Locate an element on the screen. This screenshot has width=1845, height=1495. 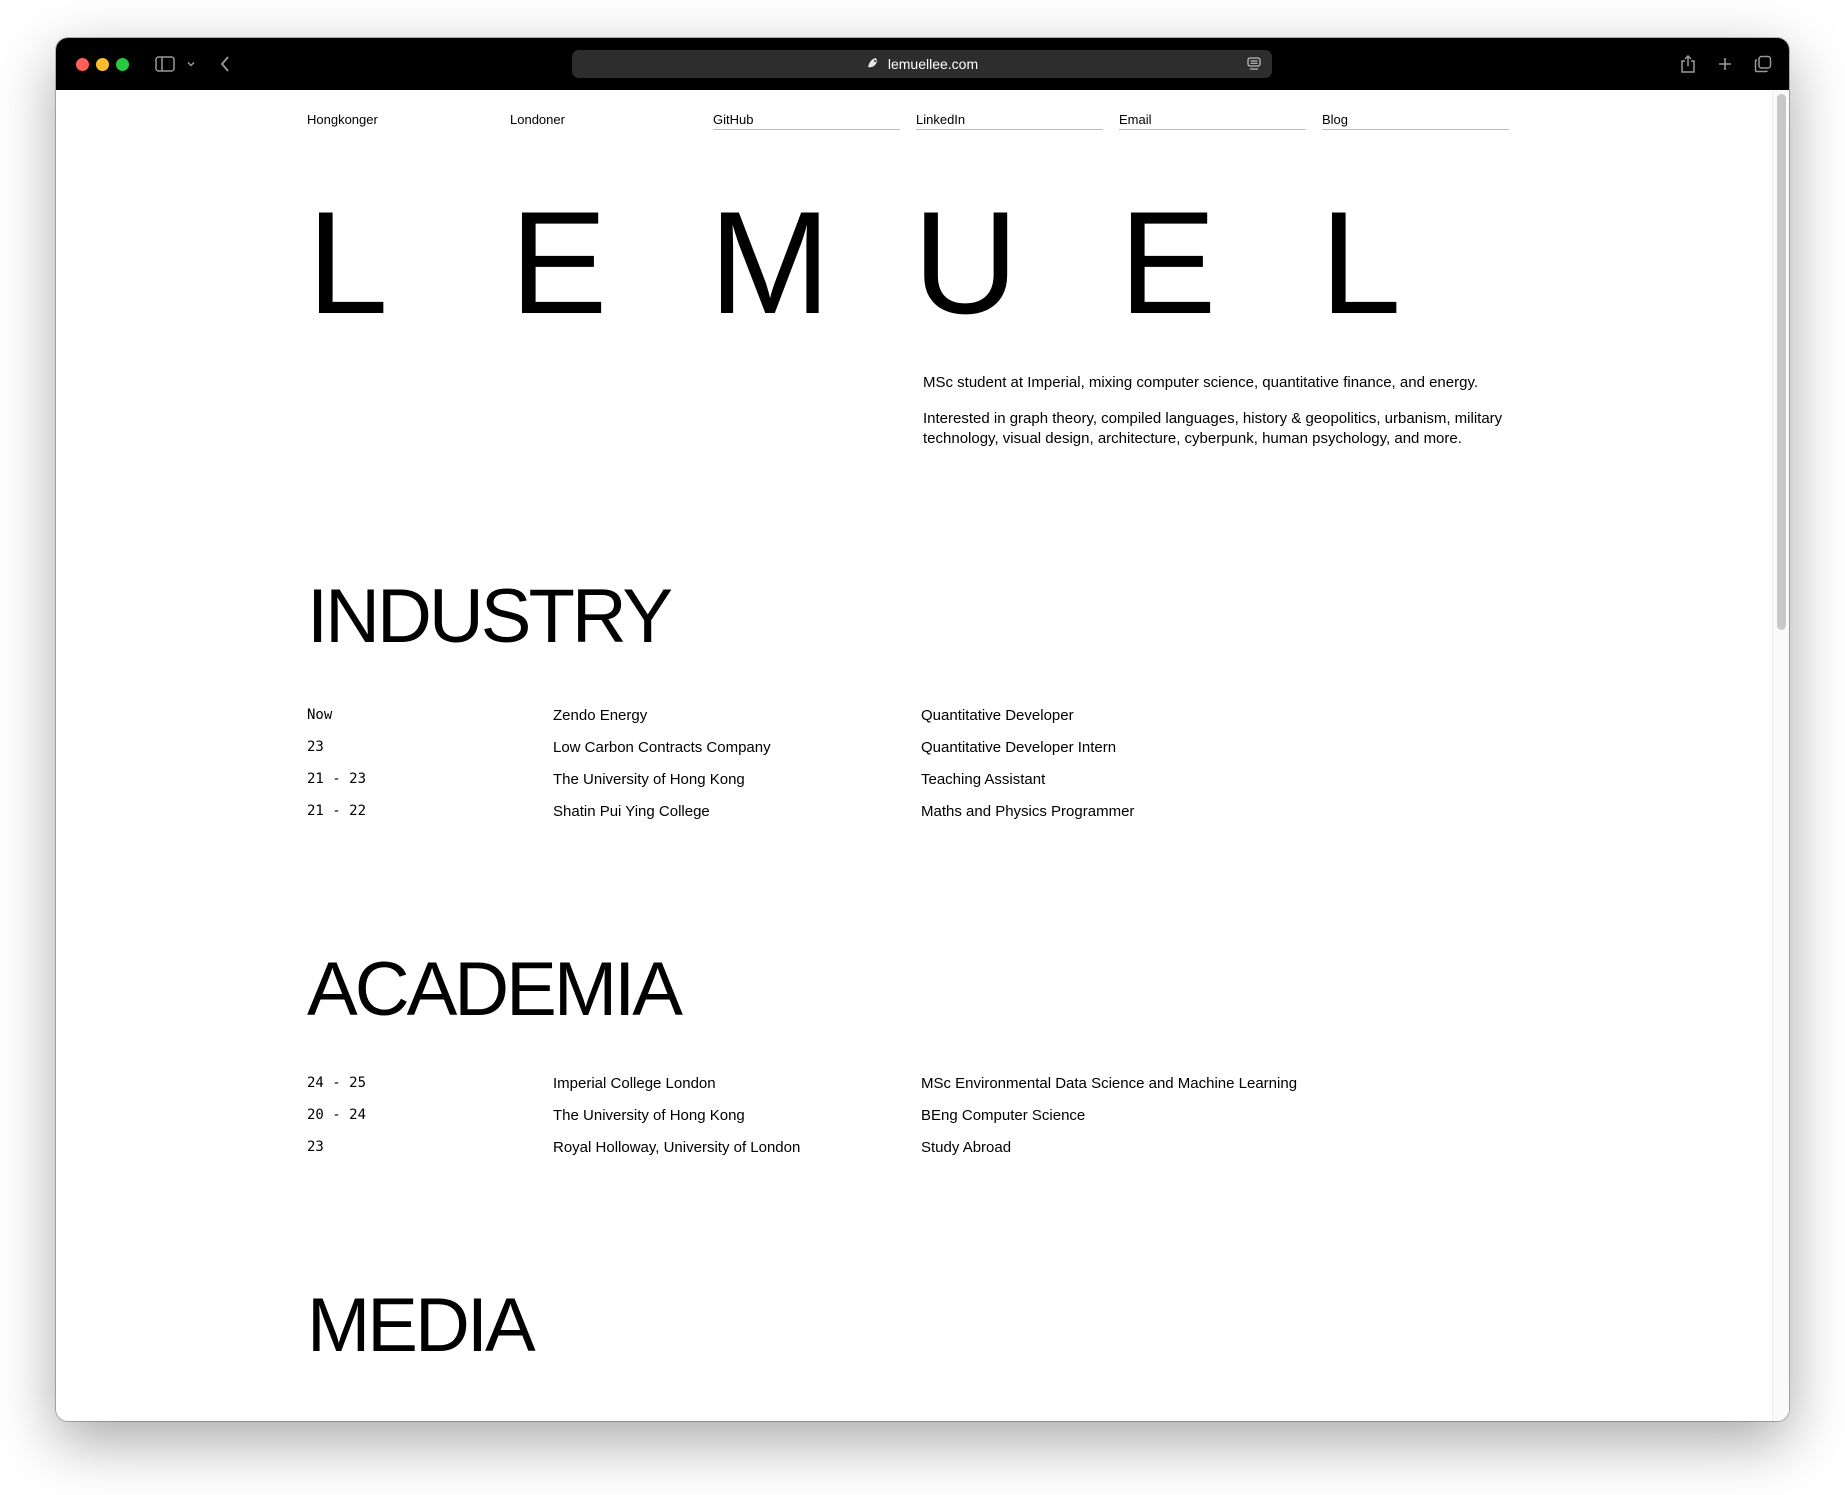
zoom-window-button is located at coordinates (122, 64).